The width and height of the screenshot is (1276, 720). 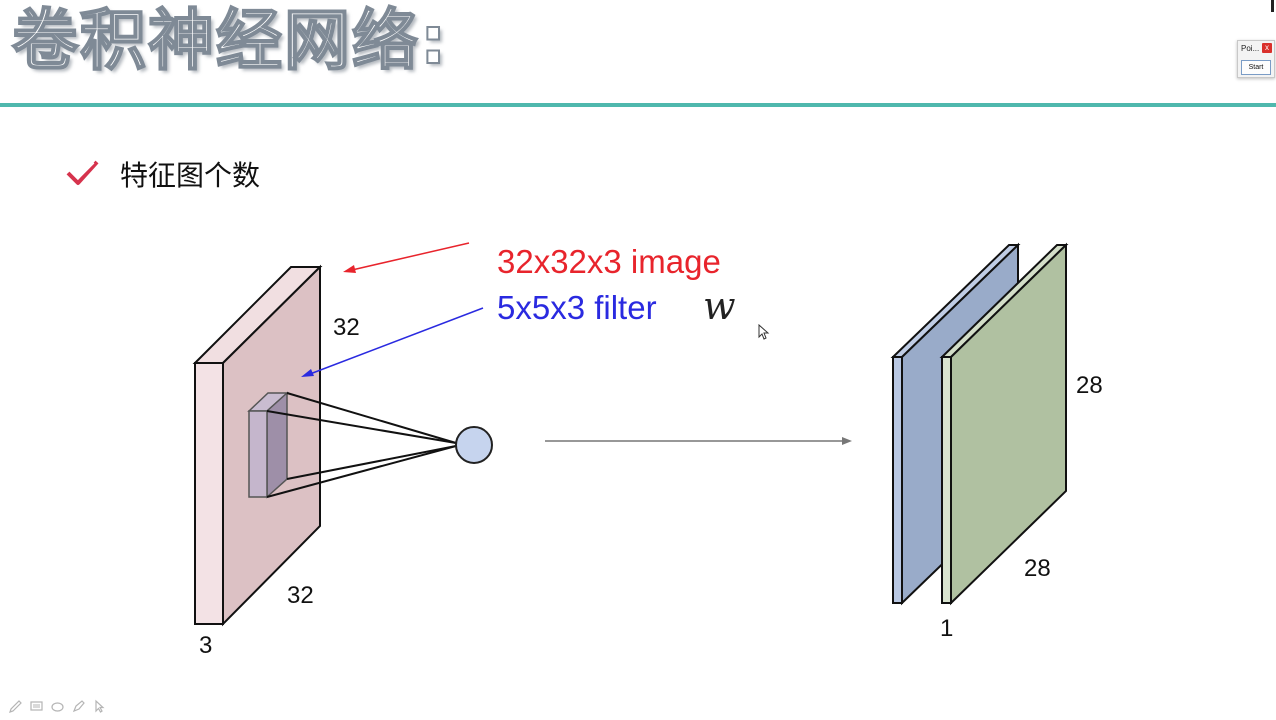 I want to click on presentation-toolbar, so click(x=57, y=706).